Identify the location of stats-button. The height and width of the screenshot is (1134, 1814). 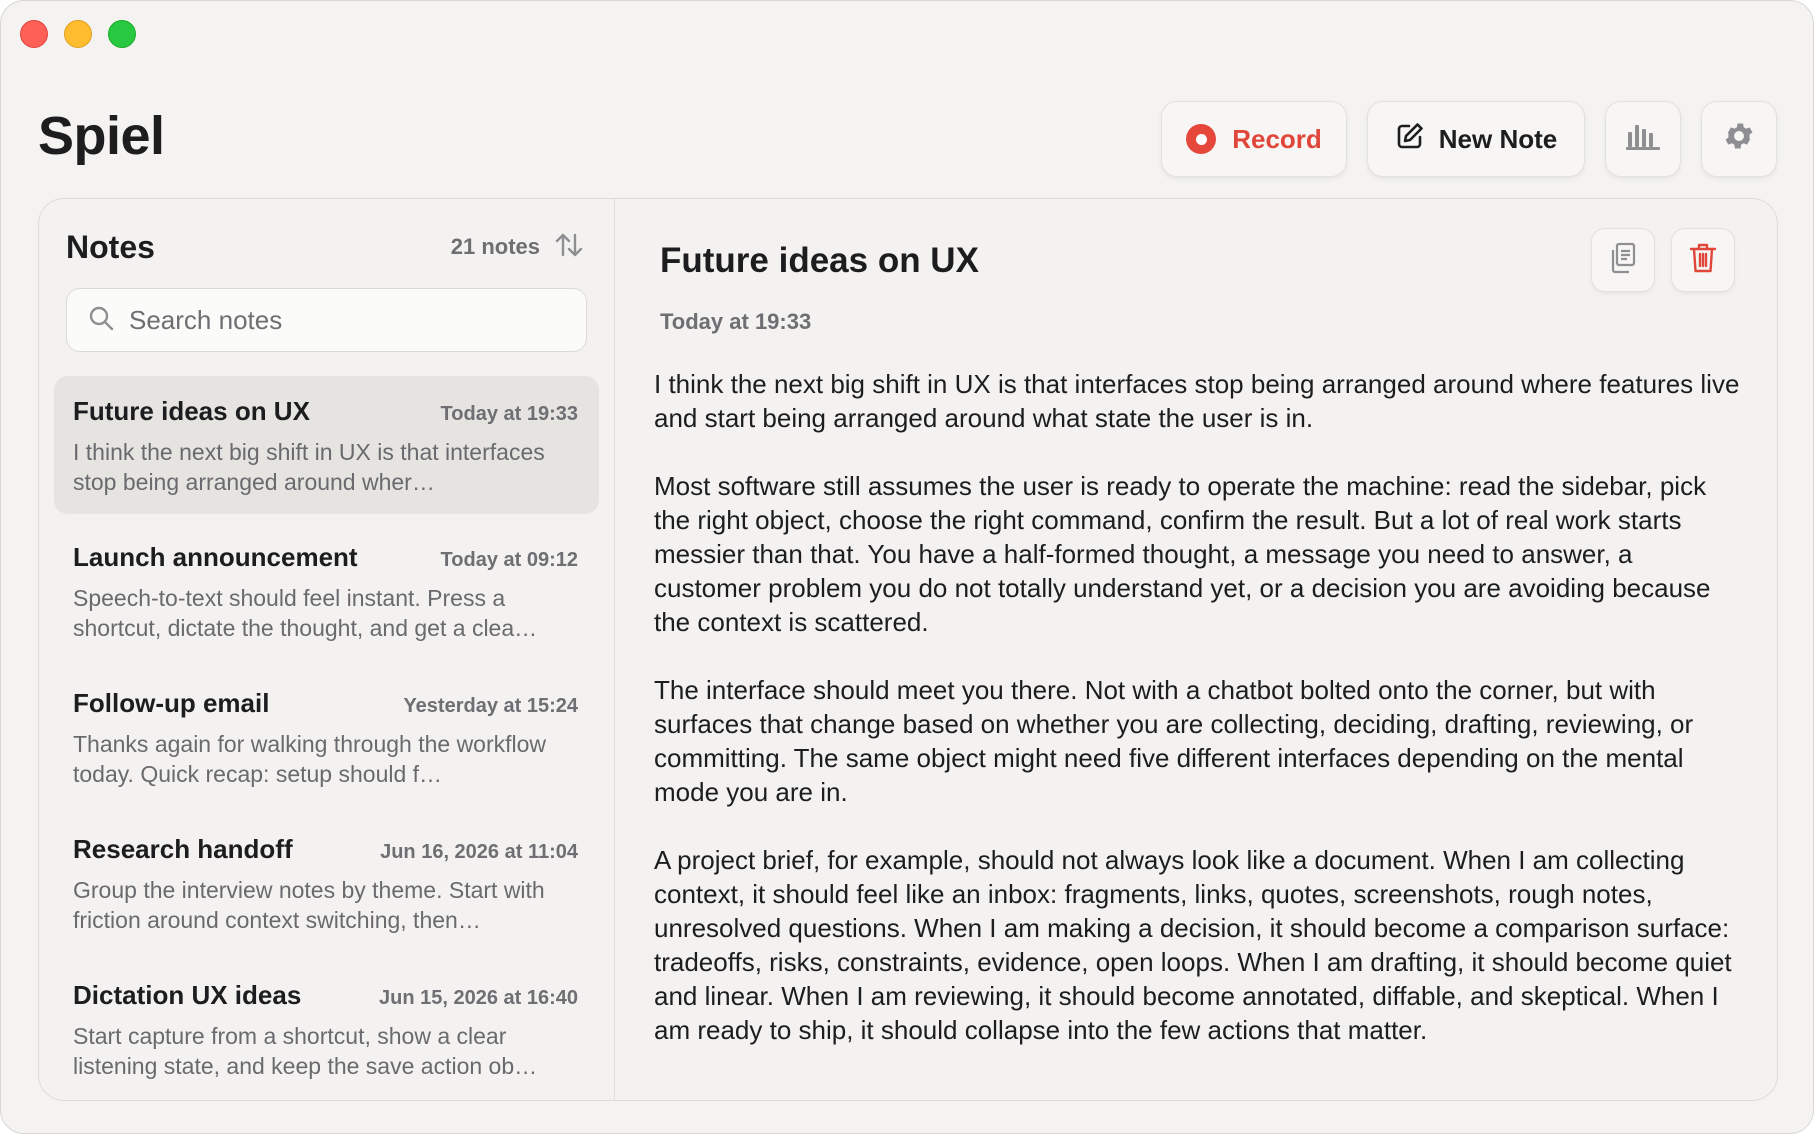
(1643, 139).